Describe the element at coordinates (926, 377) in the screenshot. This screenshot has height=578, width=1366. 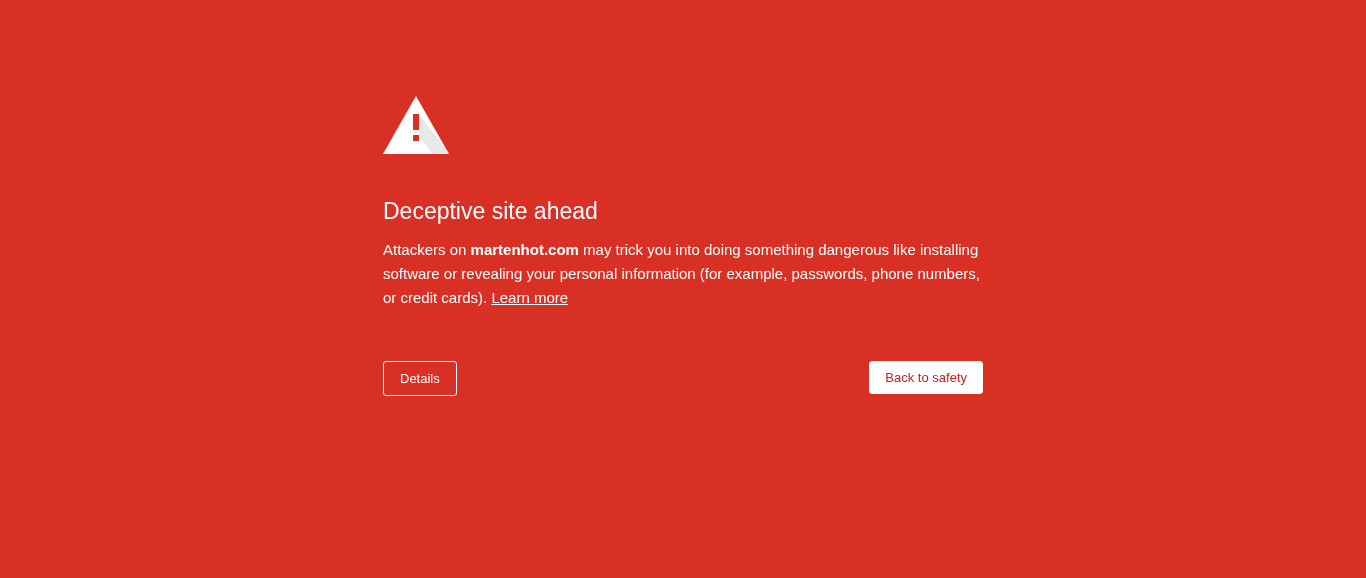
I see `back-to-safety-button: Back to safety` at that location.